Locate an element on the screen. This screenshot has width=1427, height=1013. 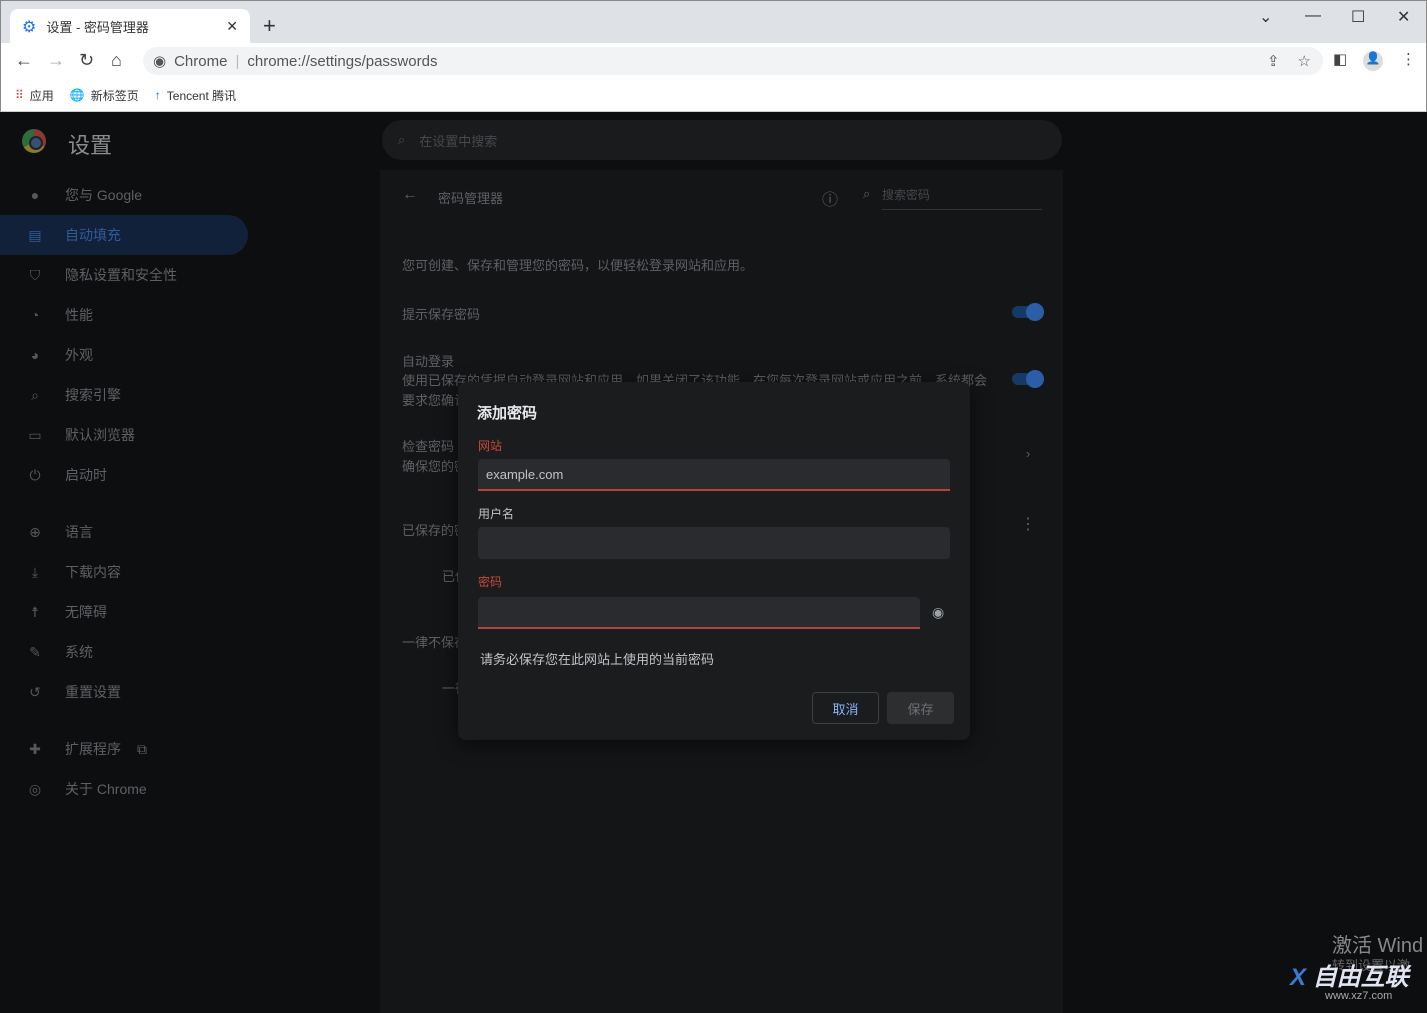
maximize-button: ☐ is located at coordinates (1358, 17).